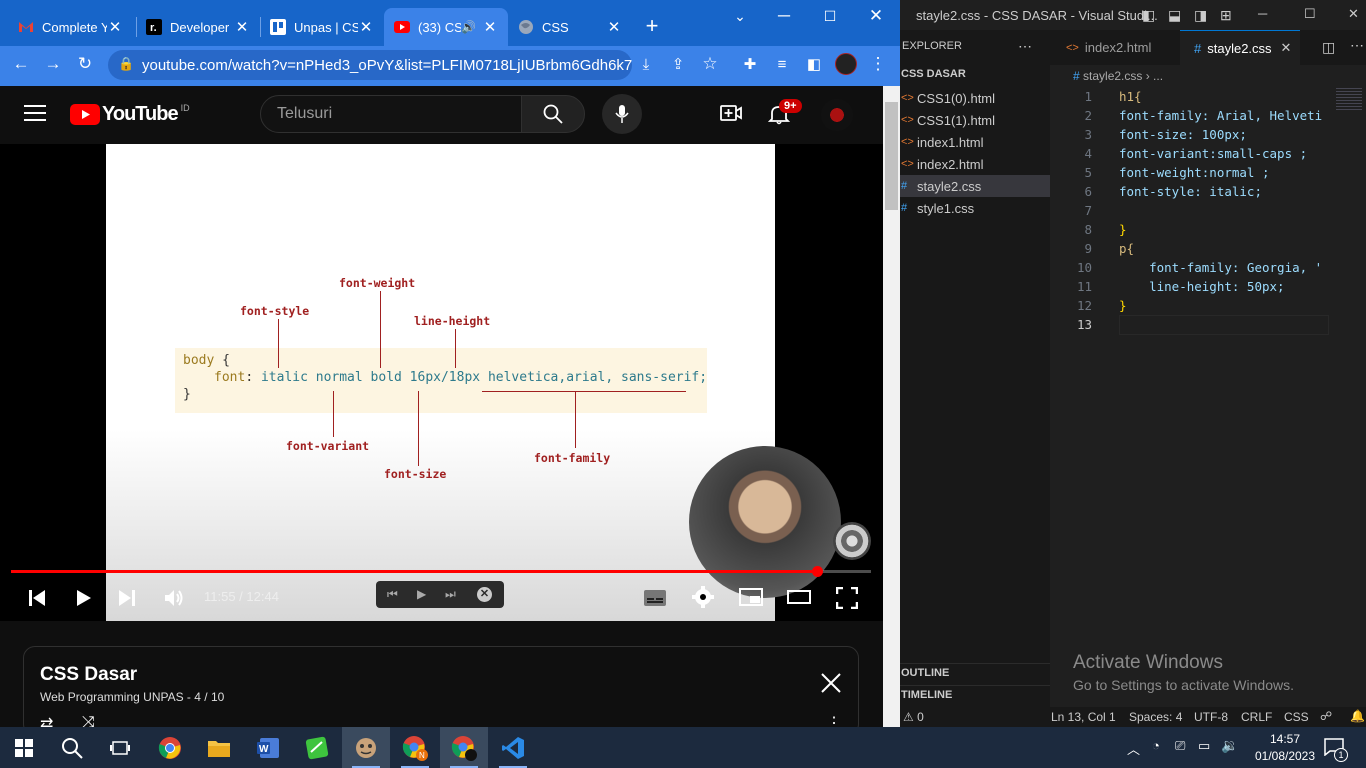 The height and width of the screenshot is (768, 1366). Describe the element at coordinates (933, 74) in the screenshot. I see `folder-name: CSS DASAR` at that location.